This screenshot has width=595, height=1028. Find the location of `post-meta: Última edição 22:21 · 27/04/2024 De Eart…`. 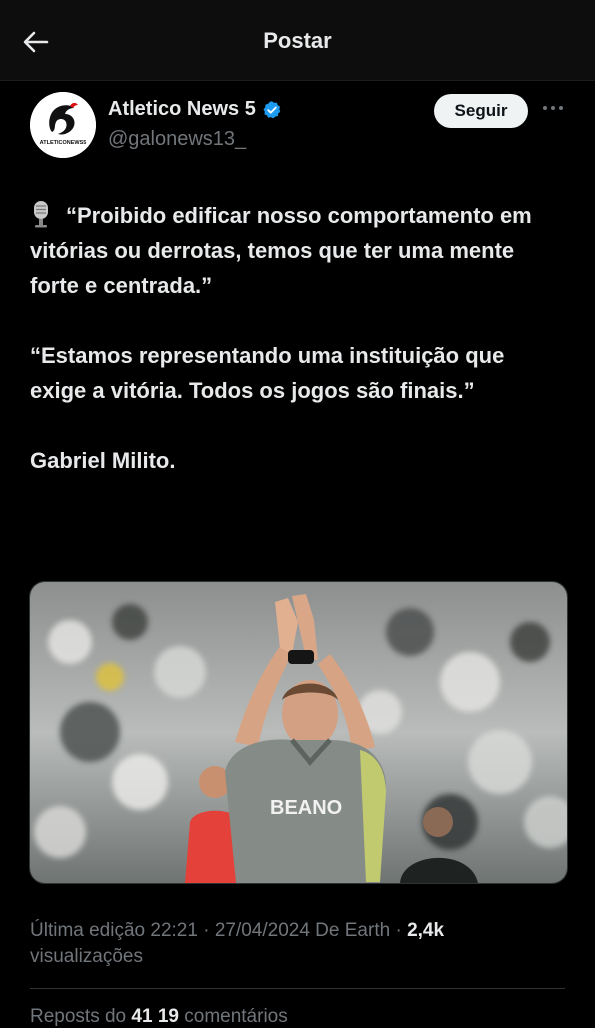

post-meta: Última edição 22:21 · 27/04/2024 De Eart… is located at coordinates (295, 944).